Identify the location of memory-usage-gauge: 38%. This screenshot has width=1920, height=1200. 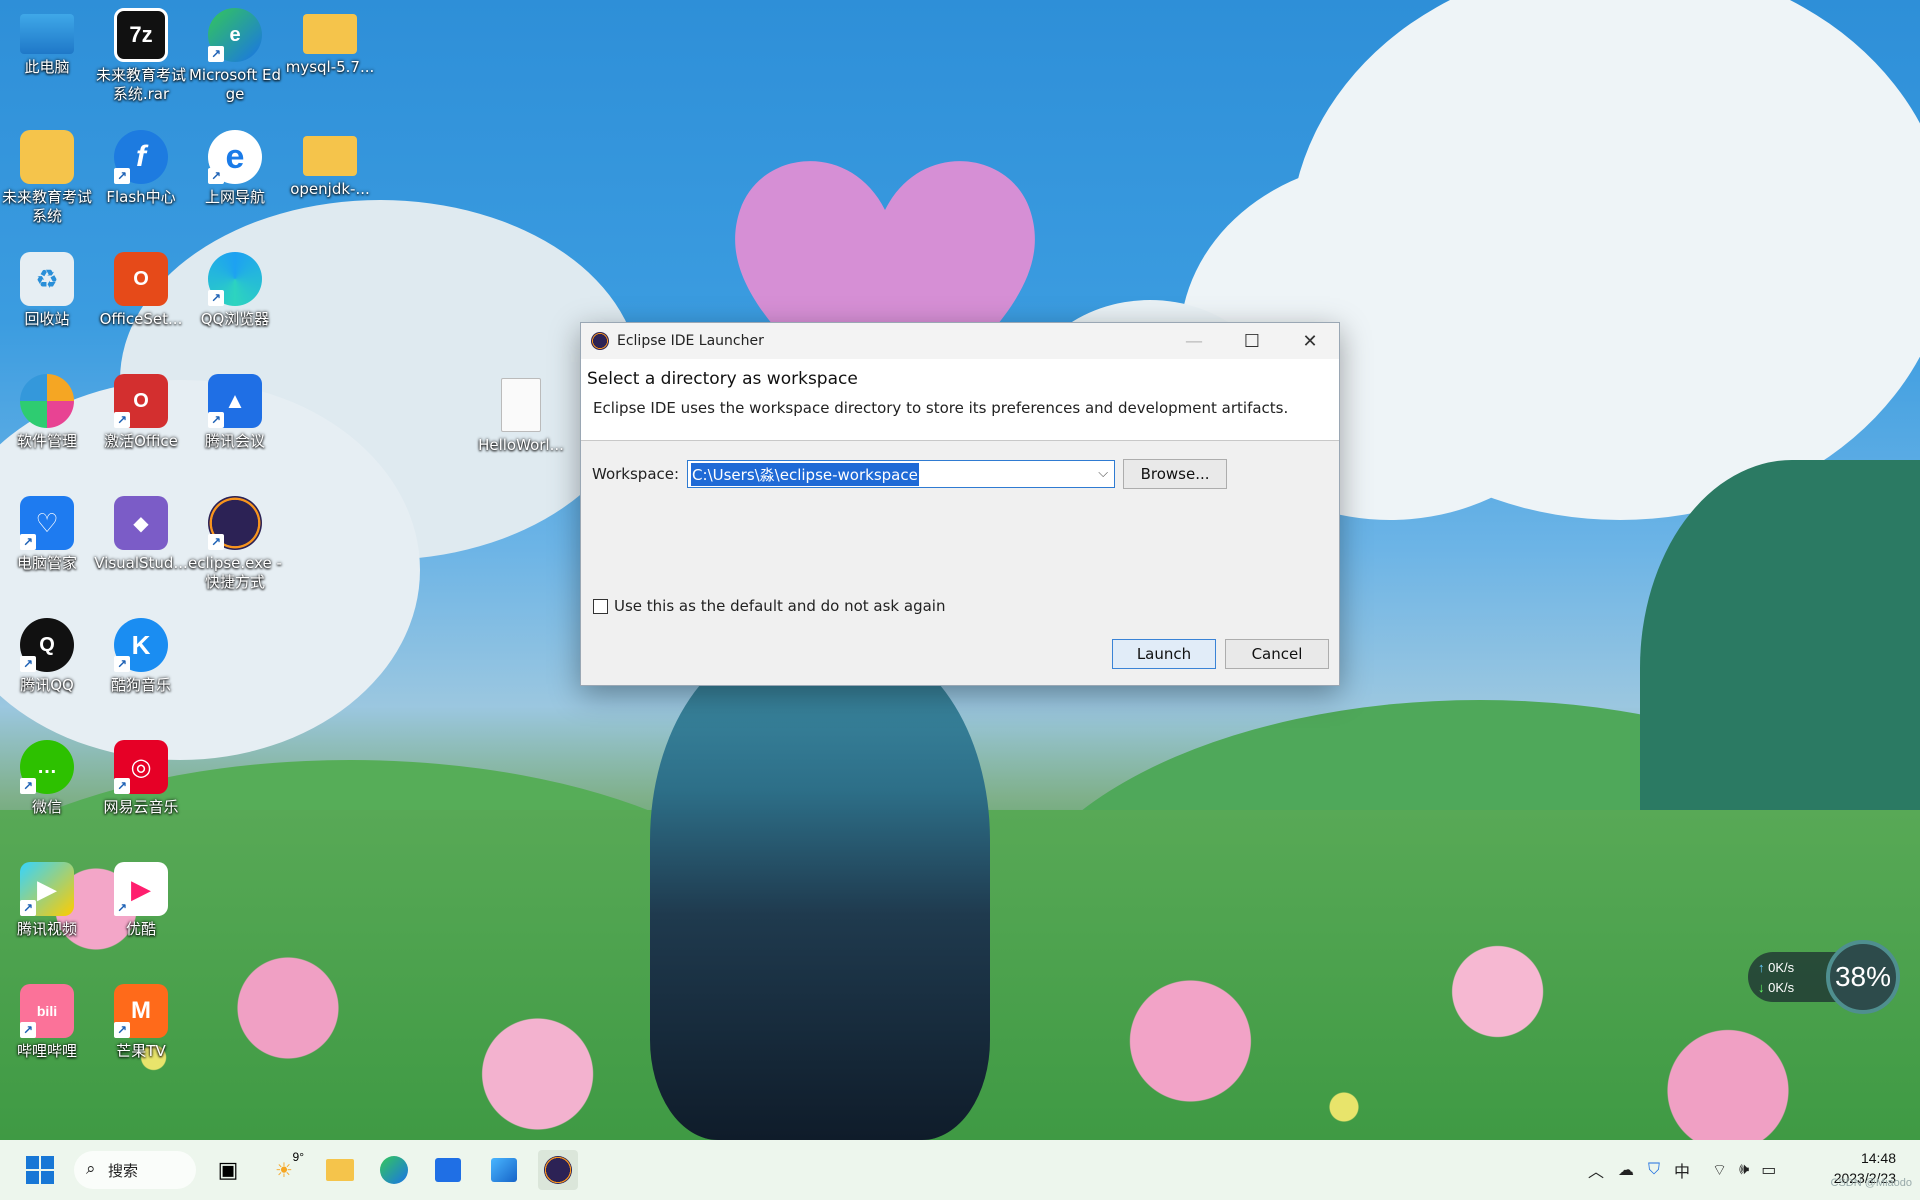
(1863, 977).